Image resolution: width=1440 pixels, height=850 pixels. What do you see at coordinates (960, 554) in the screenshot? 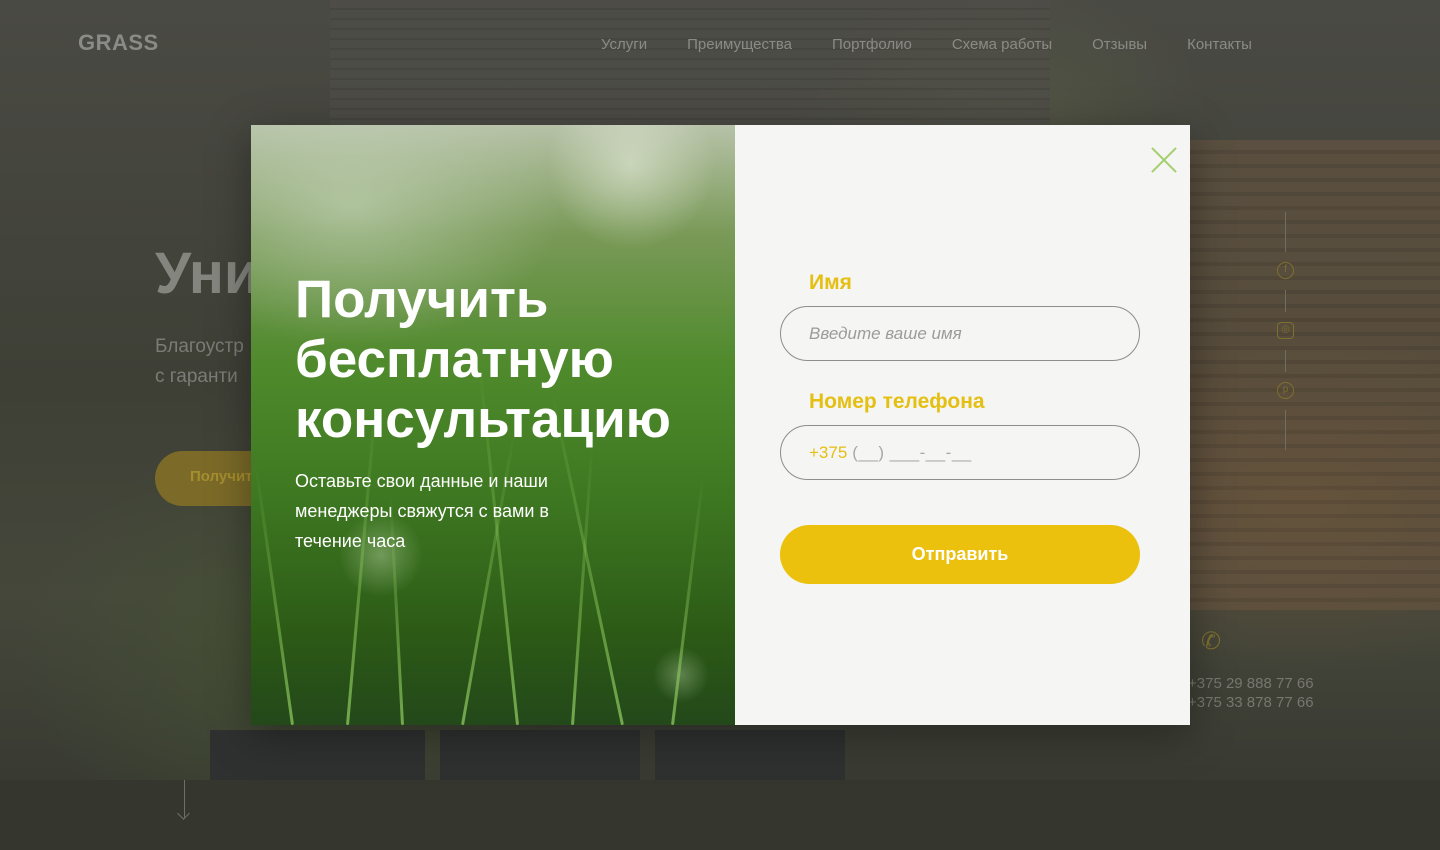
I see `submit-button: Отправить` at bounding box center [960, 554].